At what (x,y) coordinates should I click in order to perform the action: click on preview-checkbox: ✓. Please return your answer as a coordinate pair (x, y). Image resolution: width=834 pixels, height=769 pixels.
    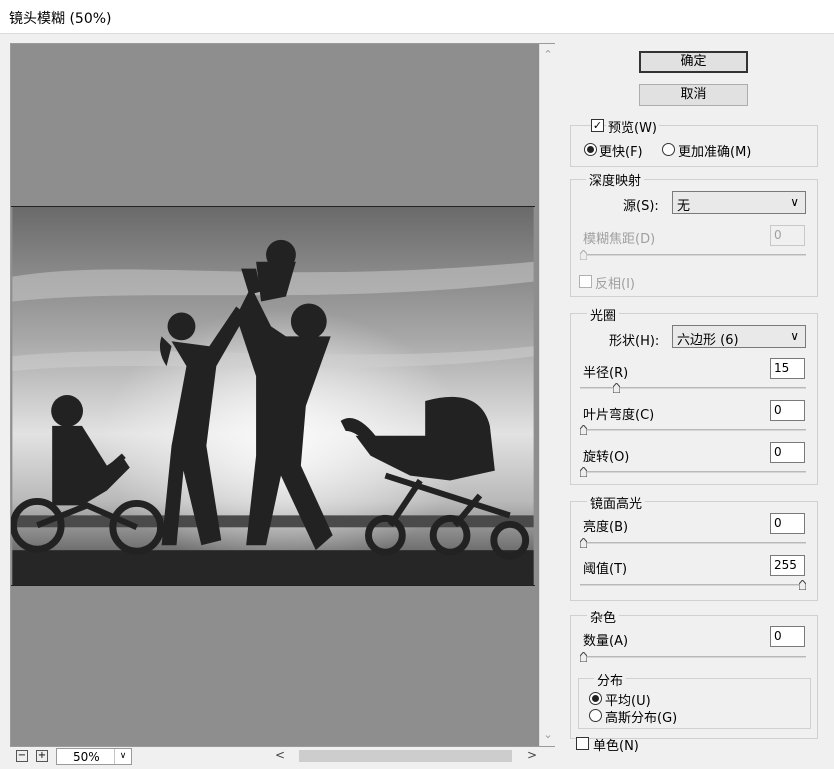
    Looking at the image, I should click on (597, 125).